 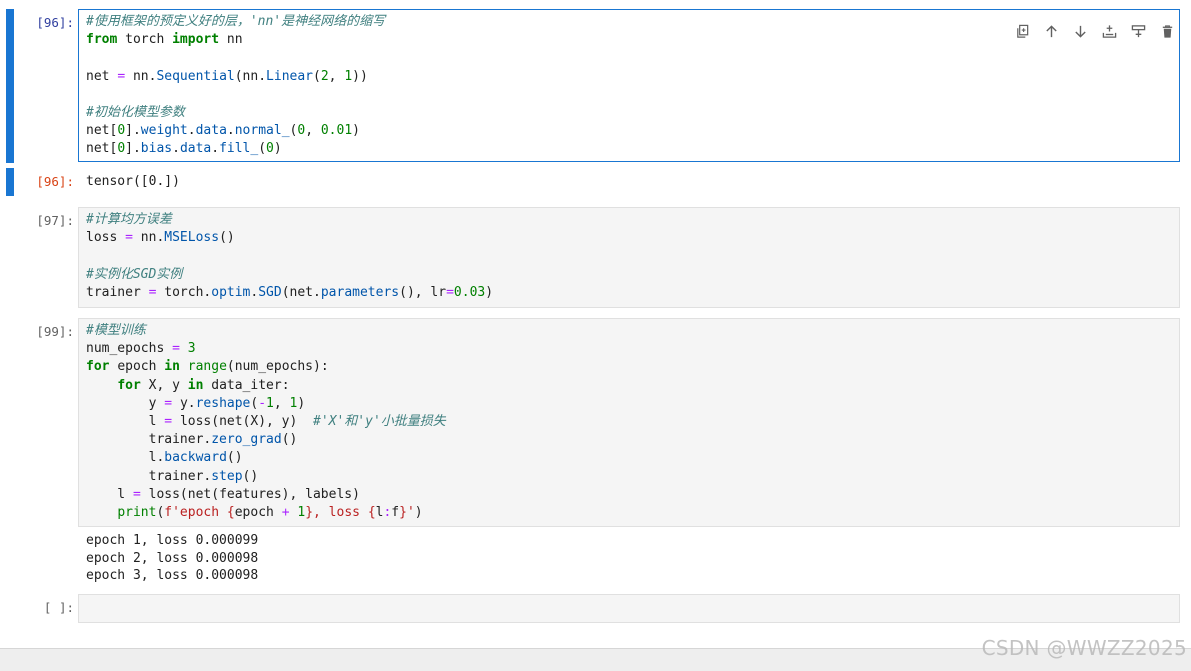 I want to click on code-token: for, so click(x=98, y=367).